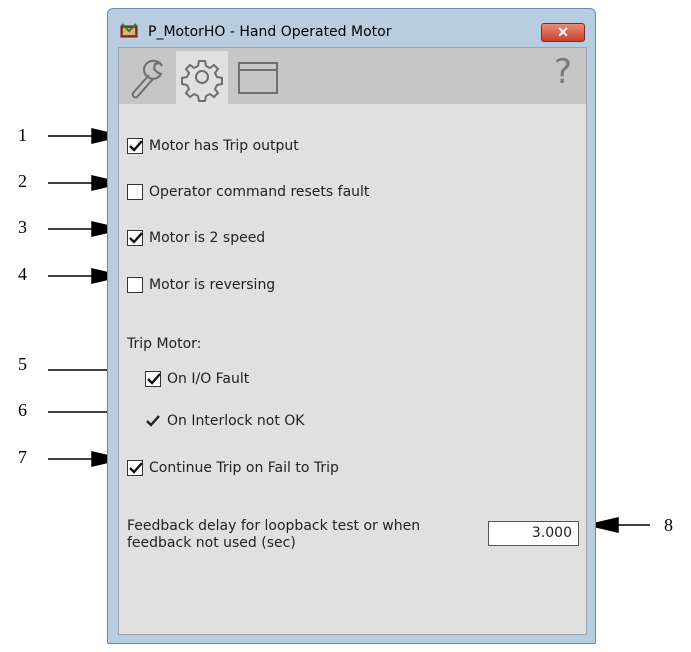  What do you see at coordinates (236, 421) in the screenshot?
I see `option-label: On Interlock not OK` at bounding box center [236, 421].